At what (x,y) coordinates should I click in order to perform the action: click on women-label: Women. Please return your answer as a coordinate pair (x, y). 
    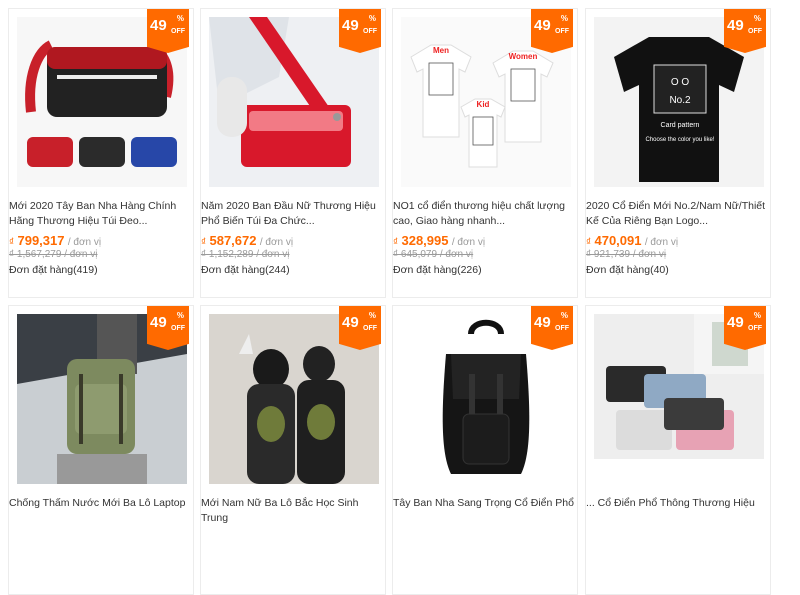
    Looking at the image, I should click on (523, 56).